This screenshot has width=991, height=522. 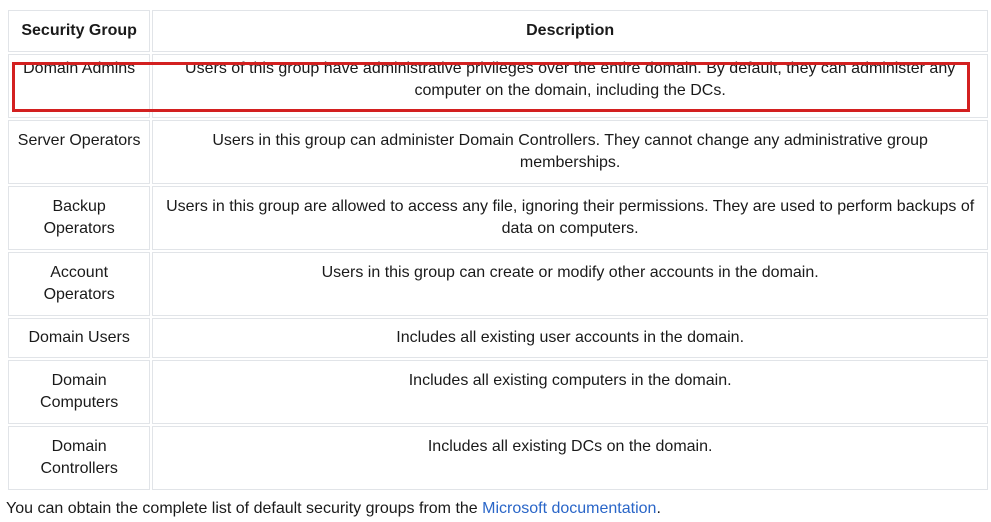 I want to click on table-header-row: Security Group Description, so click(x=498, y=31).